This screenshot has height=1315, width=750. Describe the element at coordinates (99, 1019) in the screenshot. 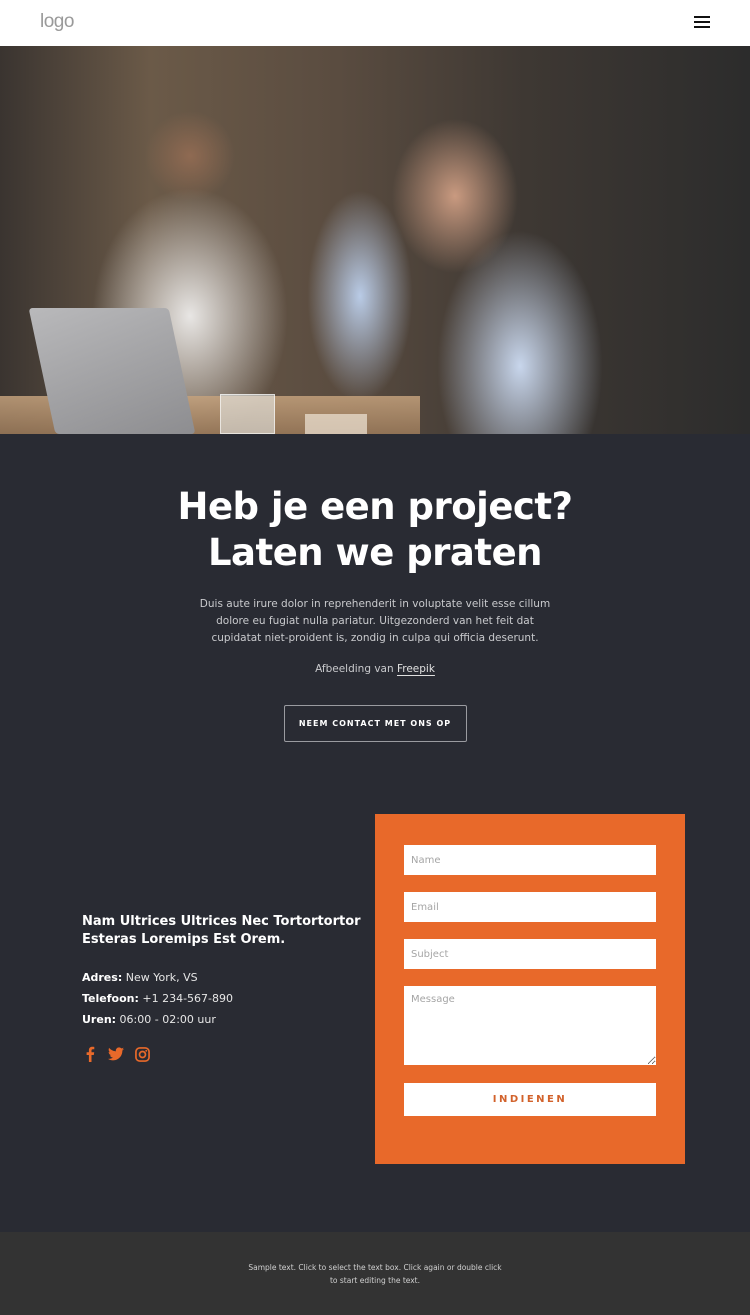

I see `hours-label: Uren:` at that location.